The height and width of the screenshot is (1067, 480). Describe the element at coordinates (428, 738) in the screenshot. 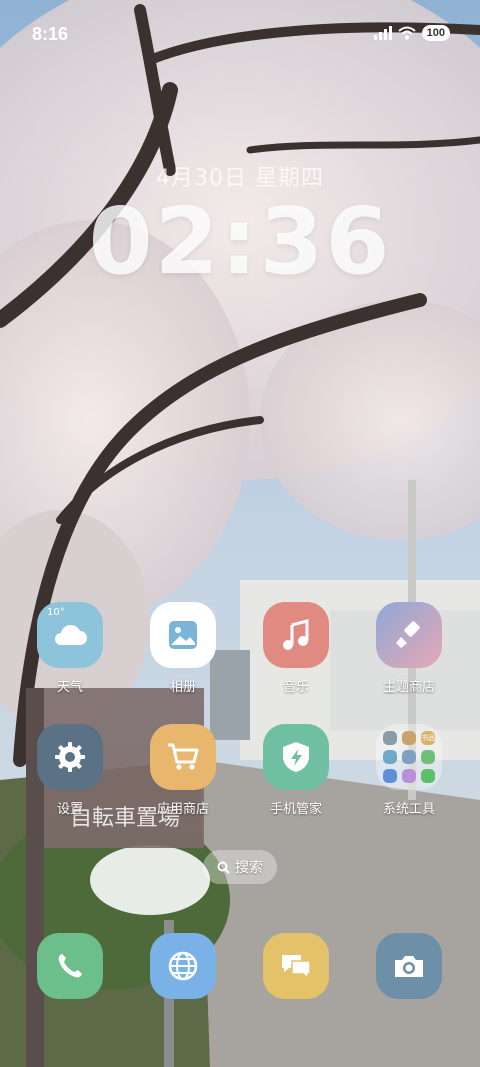

I see `folder-badge: 书品` at that location.